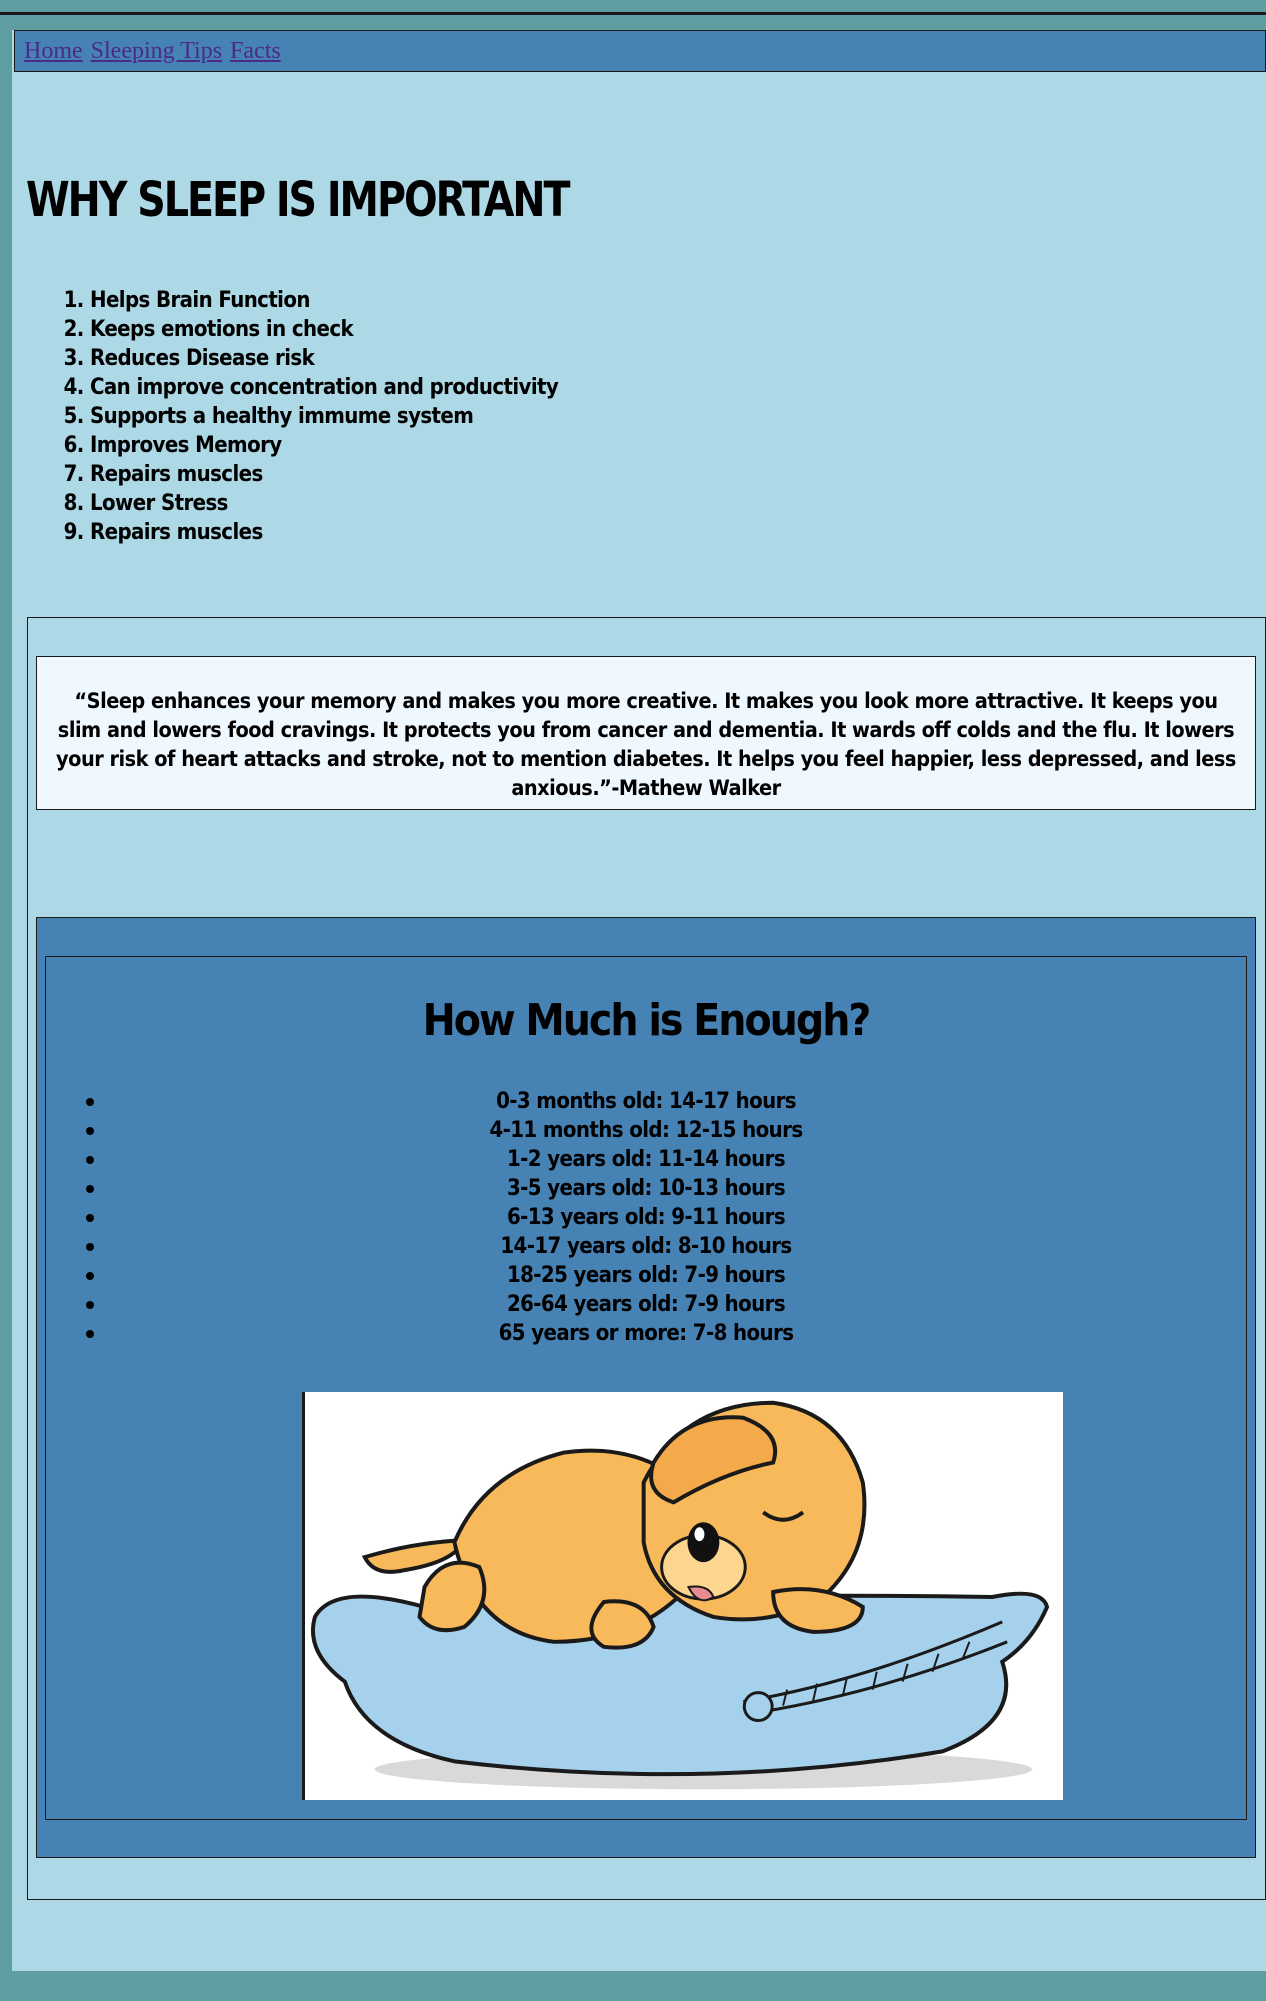 This screenshot has width=1266, height=2001. I want to click on sleeping-puppy-image, so click(682, 1596).